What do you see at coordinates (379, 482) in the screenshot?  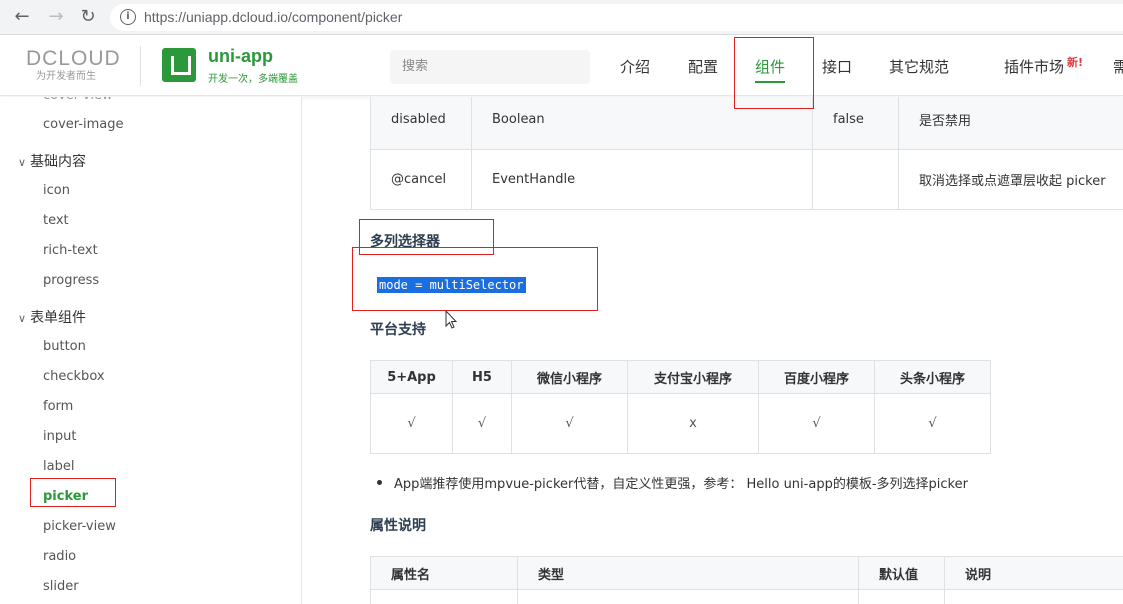 I see `bullet-dot-icon` at bounding box center [379, 482].